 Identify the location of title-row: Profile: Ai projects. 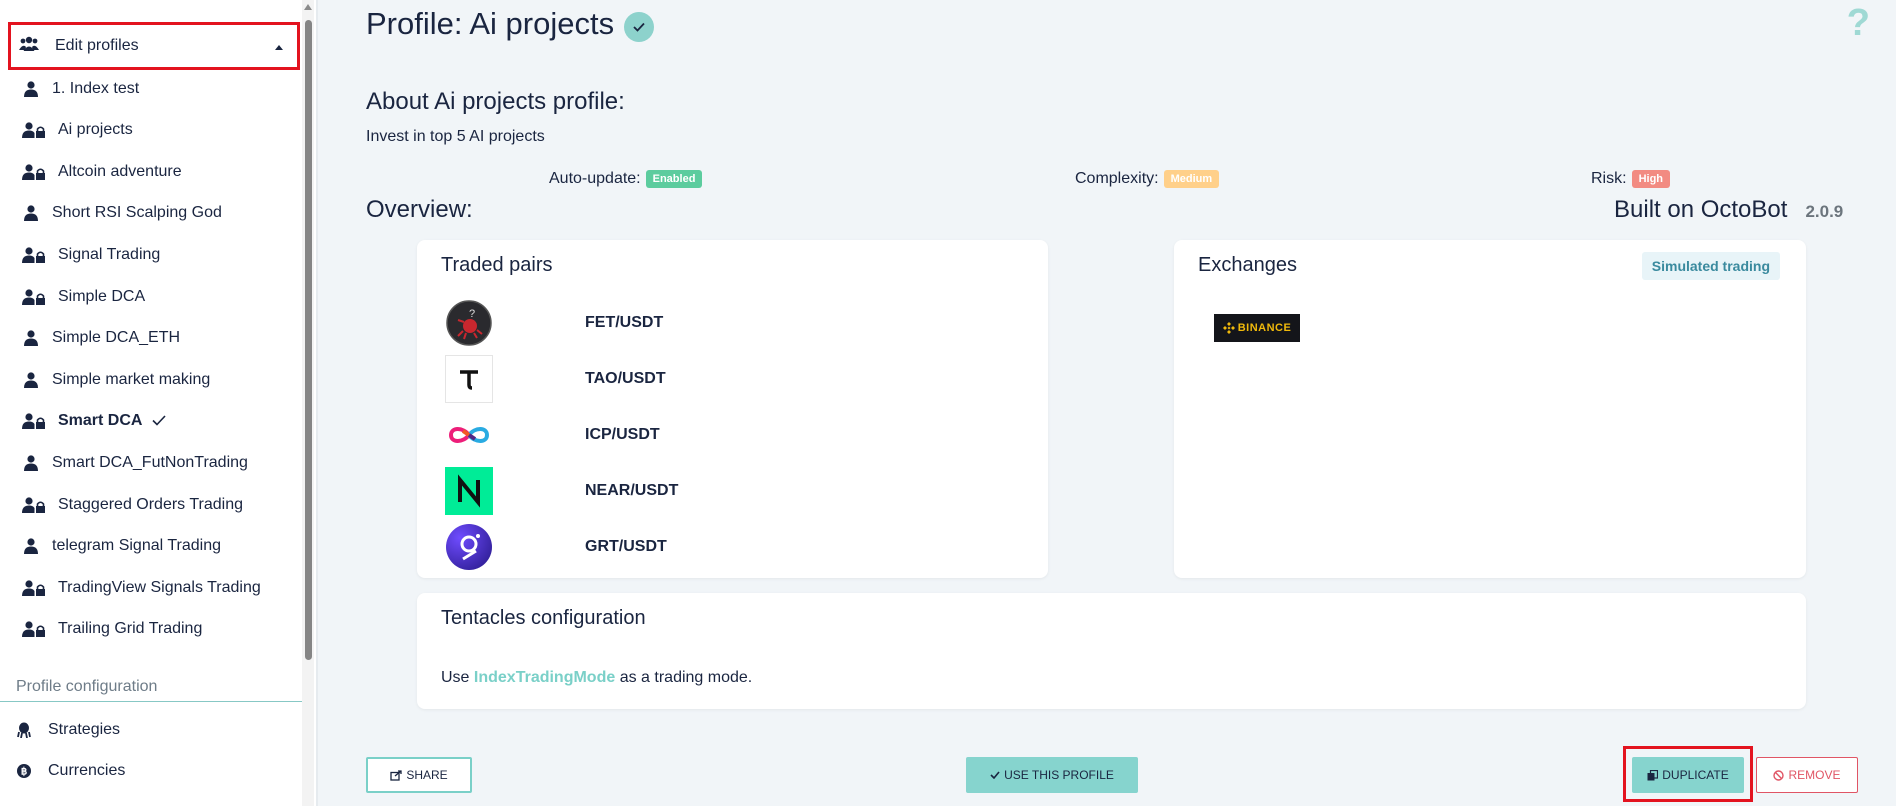
(510, 24).